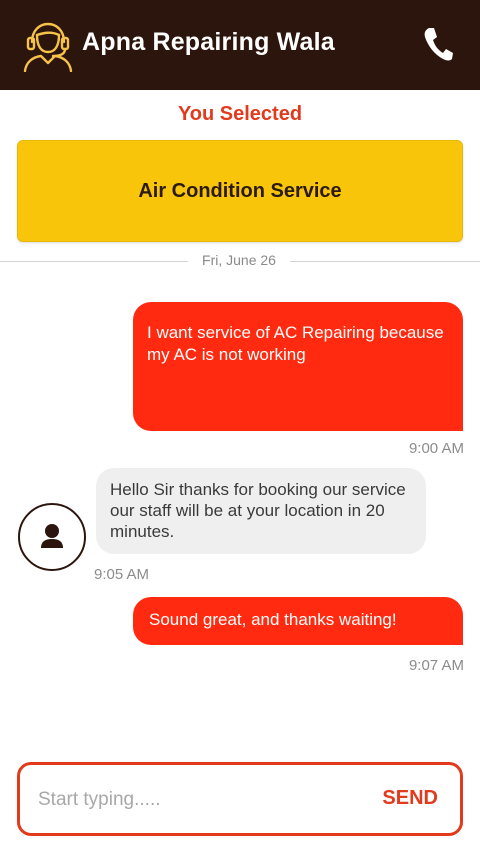 The width and height of the screenshot is (480, 853). What do you see at coordinates (52, 537) in the screenshot?
I see `user-avatar-icon` at bounding box center [52, 537].